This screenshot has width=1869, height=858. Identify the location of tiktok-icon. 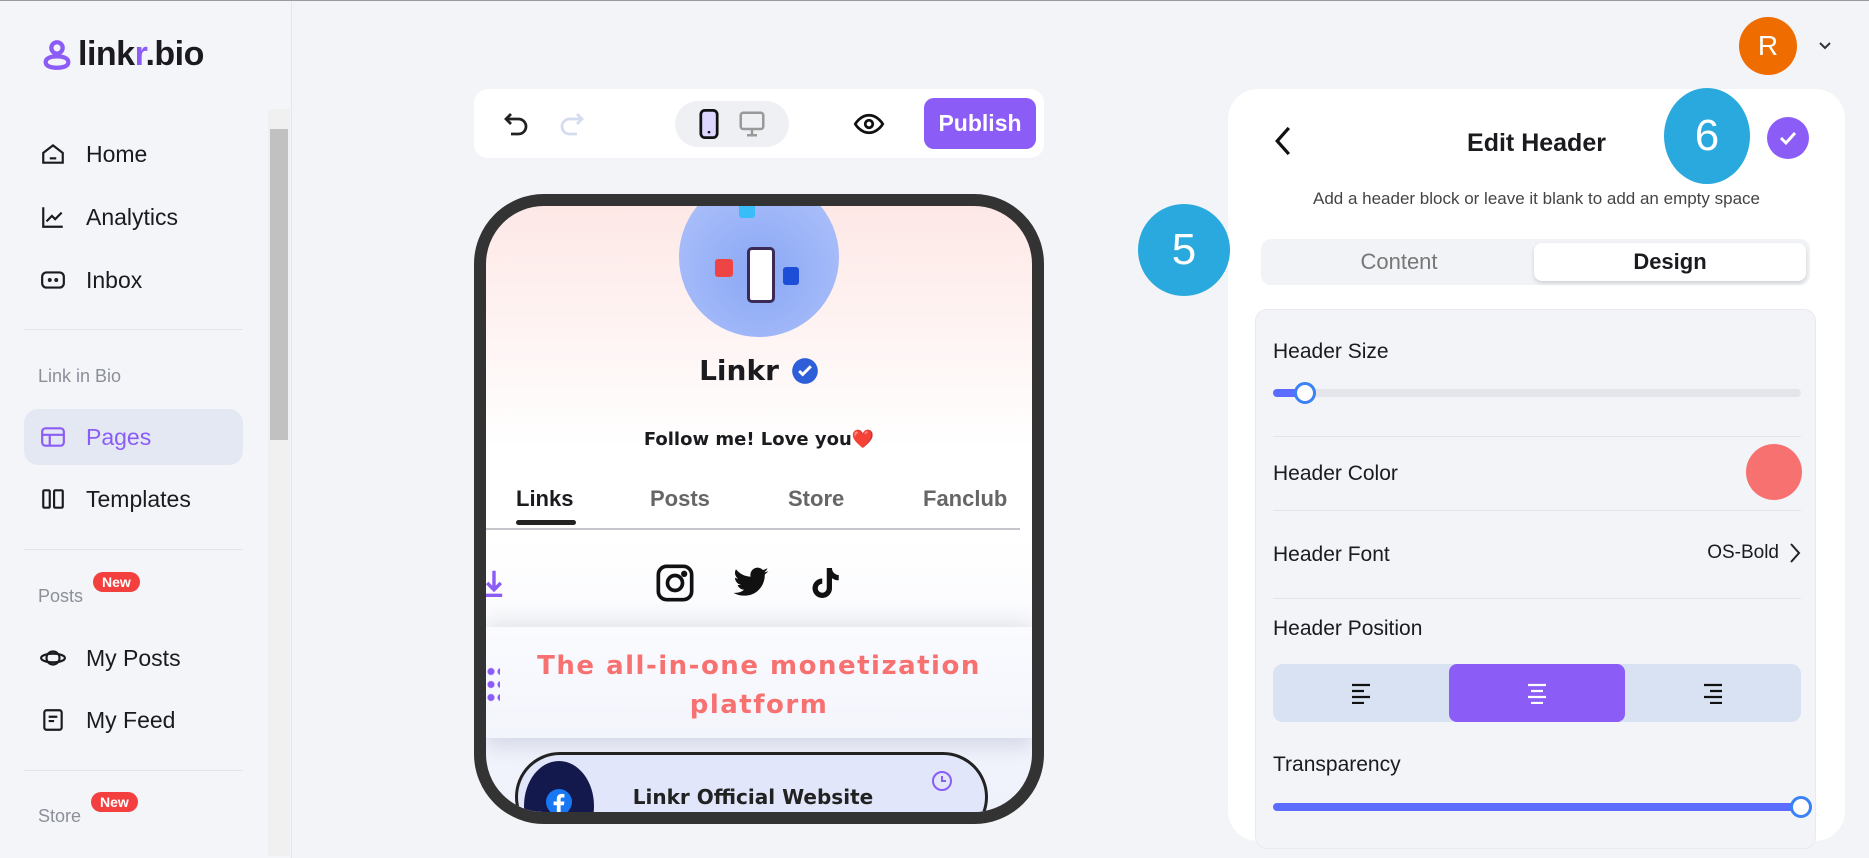
(826, 583).